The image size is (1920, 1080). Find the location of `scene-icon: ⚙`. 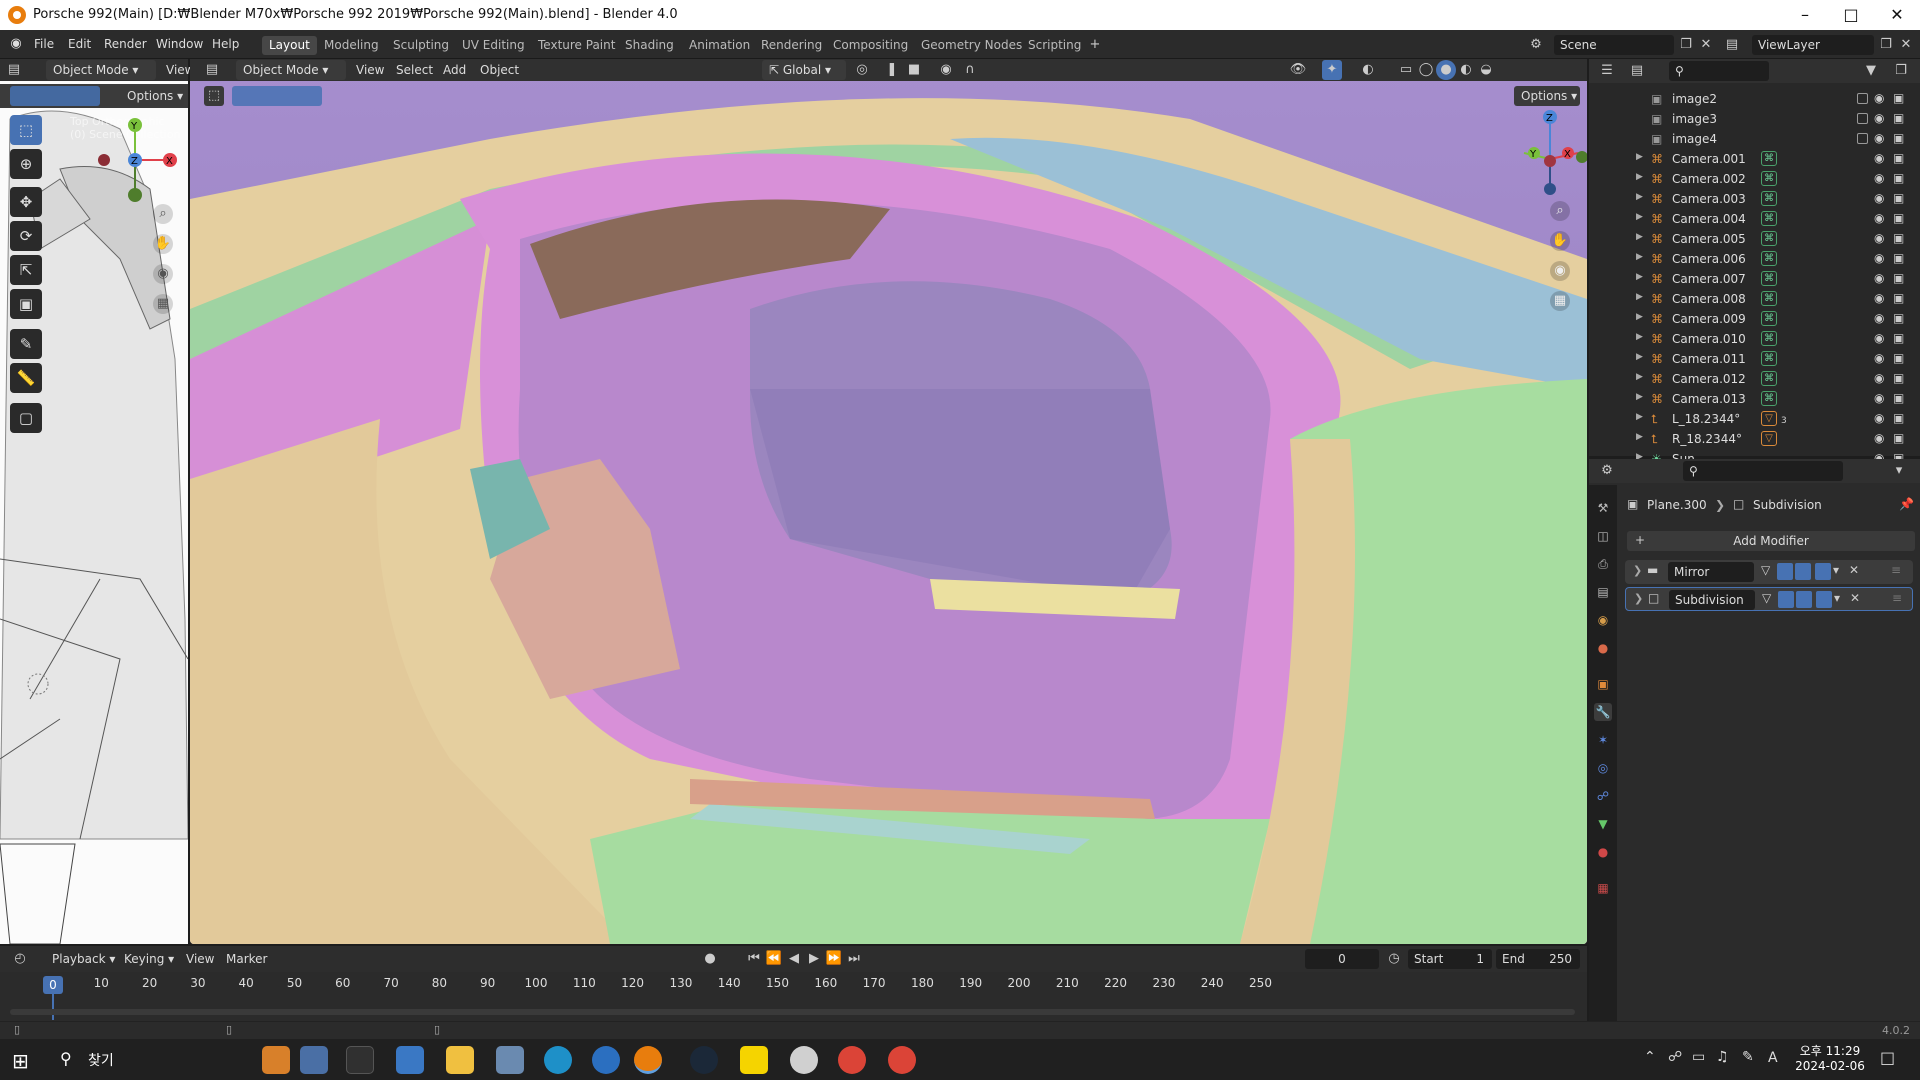

scene-icon: ⚙ is located at coordinates (1536, 45).